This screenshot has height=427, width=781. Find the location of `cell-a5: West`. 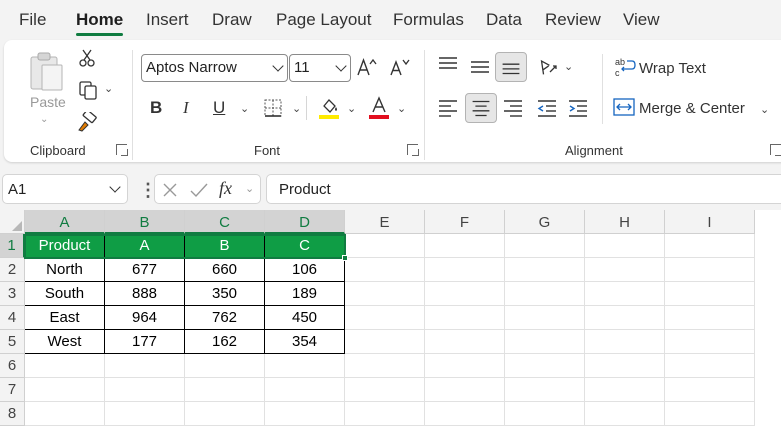

cell-a5: West is located at coordinates (65, 342).